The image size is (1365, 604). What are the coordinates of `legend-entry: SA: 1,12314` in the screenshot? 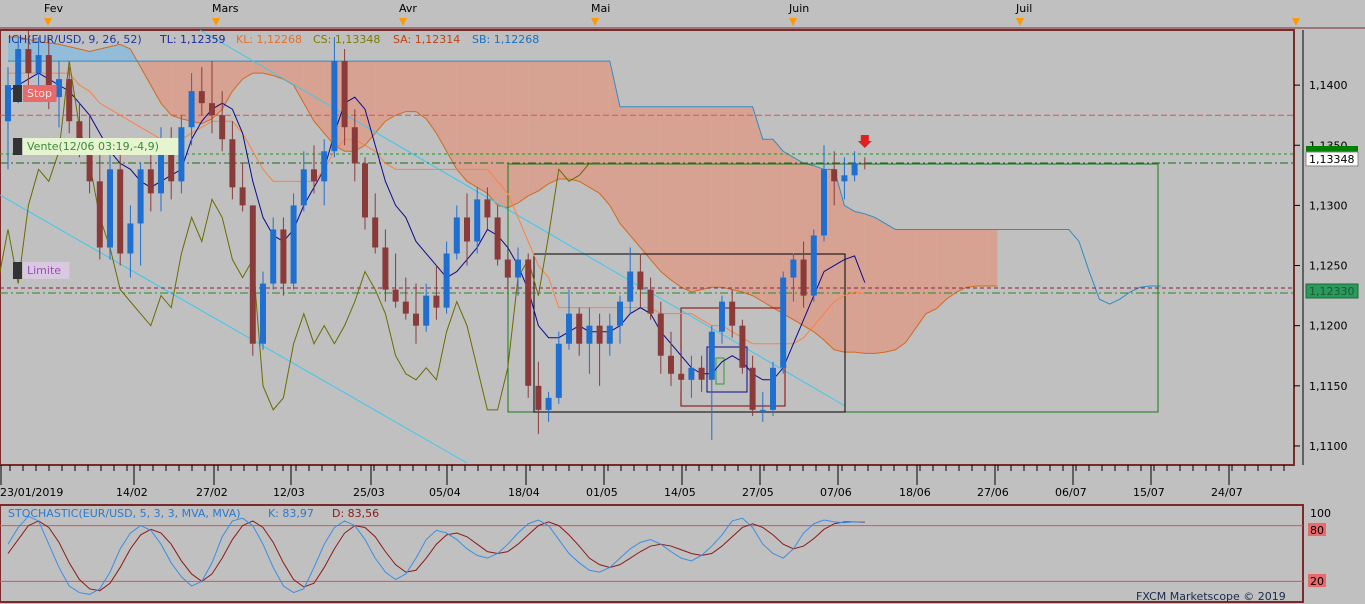 It's located at (426, 39).